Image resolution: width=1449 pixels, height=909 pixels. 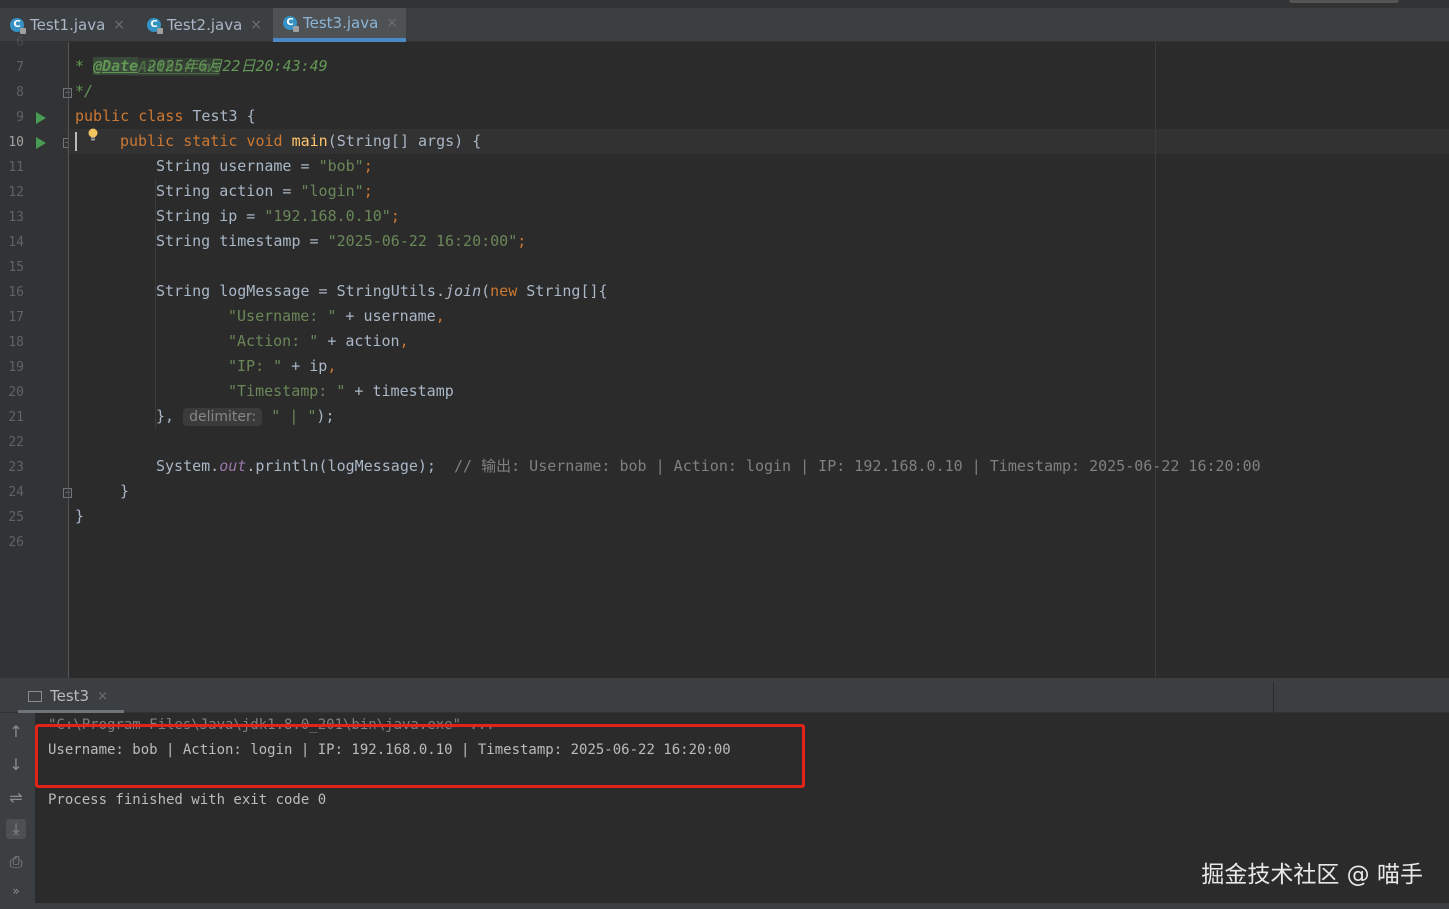 What do you see at coordinates (16, 798) in the screenshot?
I see `soft-wrap-icon: ⇌` at bounding box center [16, 798].